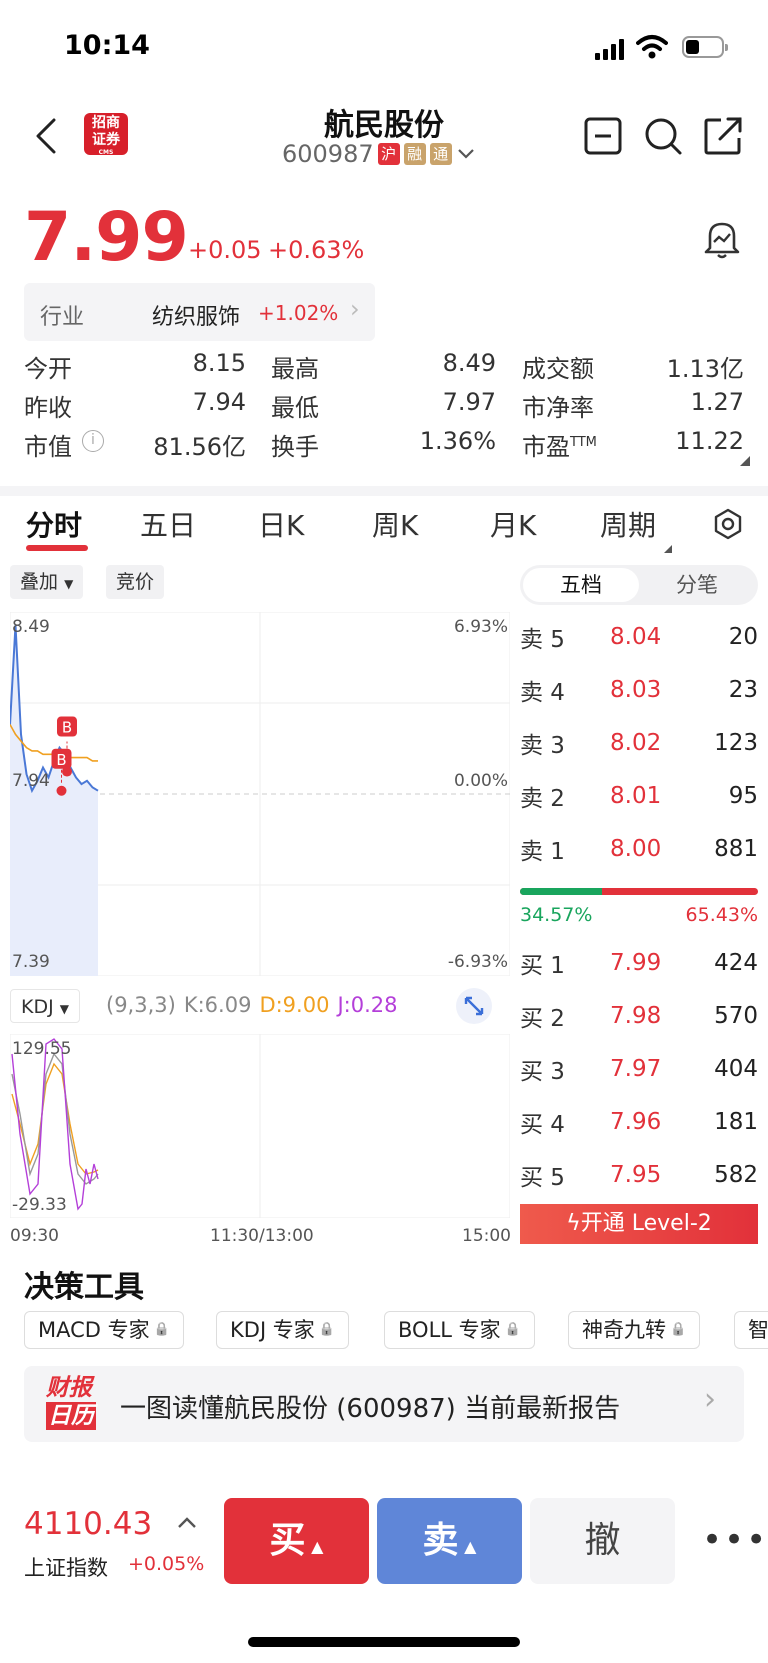 The height and width of the screenshot is (1663, 768). I want to click on stat-value: 11.22, so click(709, 441).